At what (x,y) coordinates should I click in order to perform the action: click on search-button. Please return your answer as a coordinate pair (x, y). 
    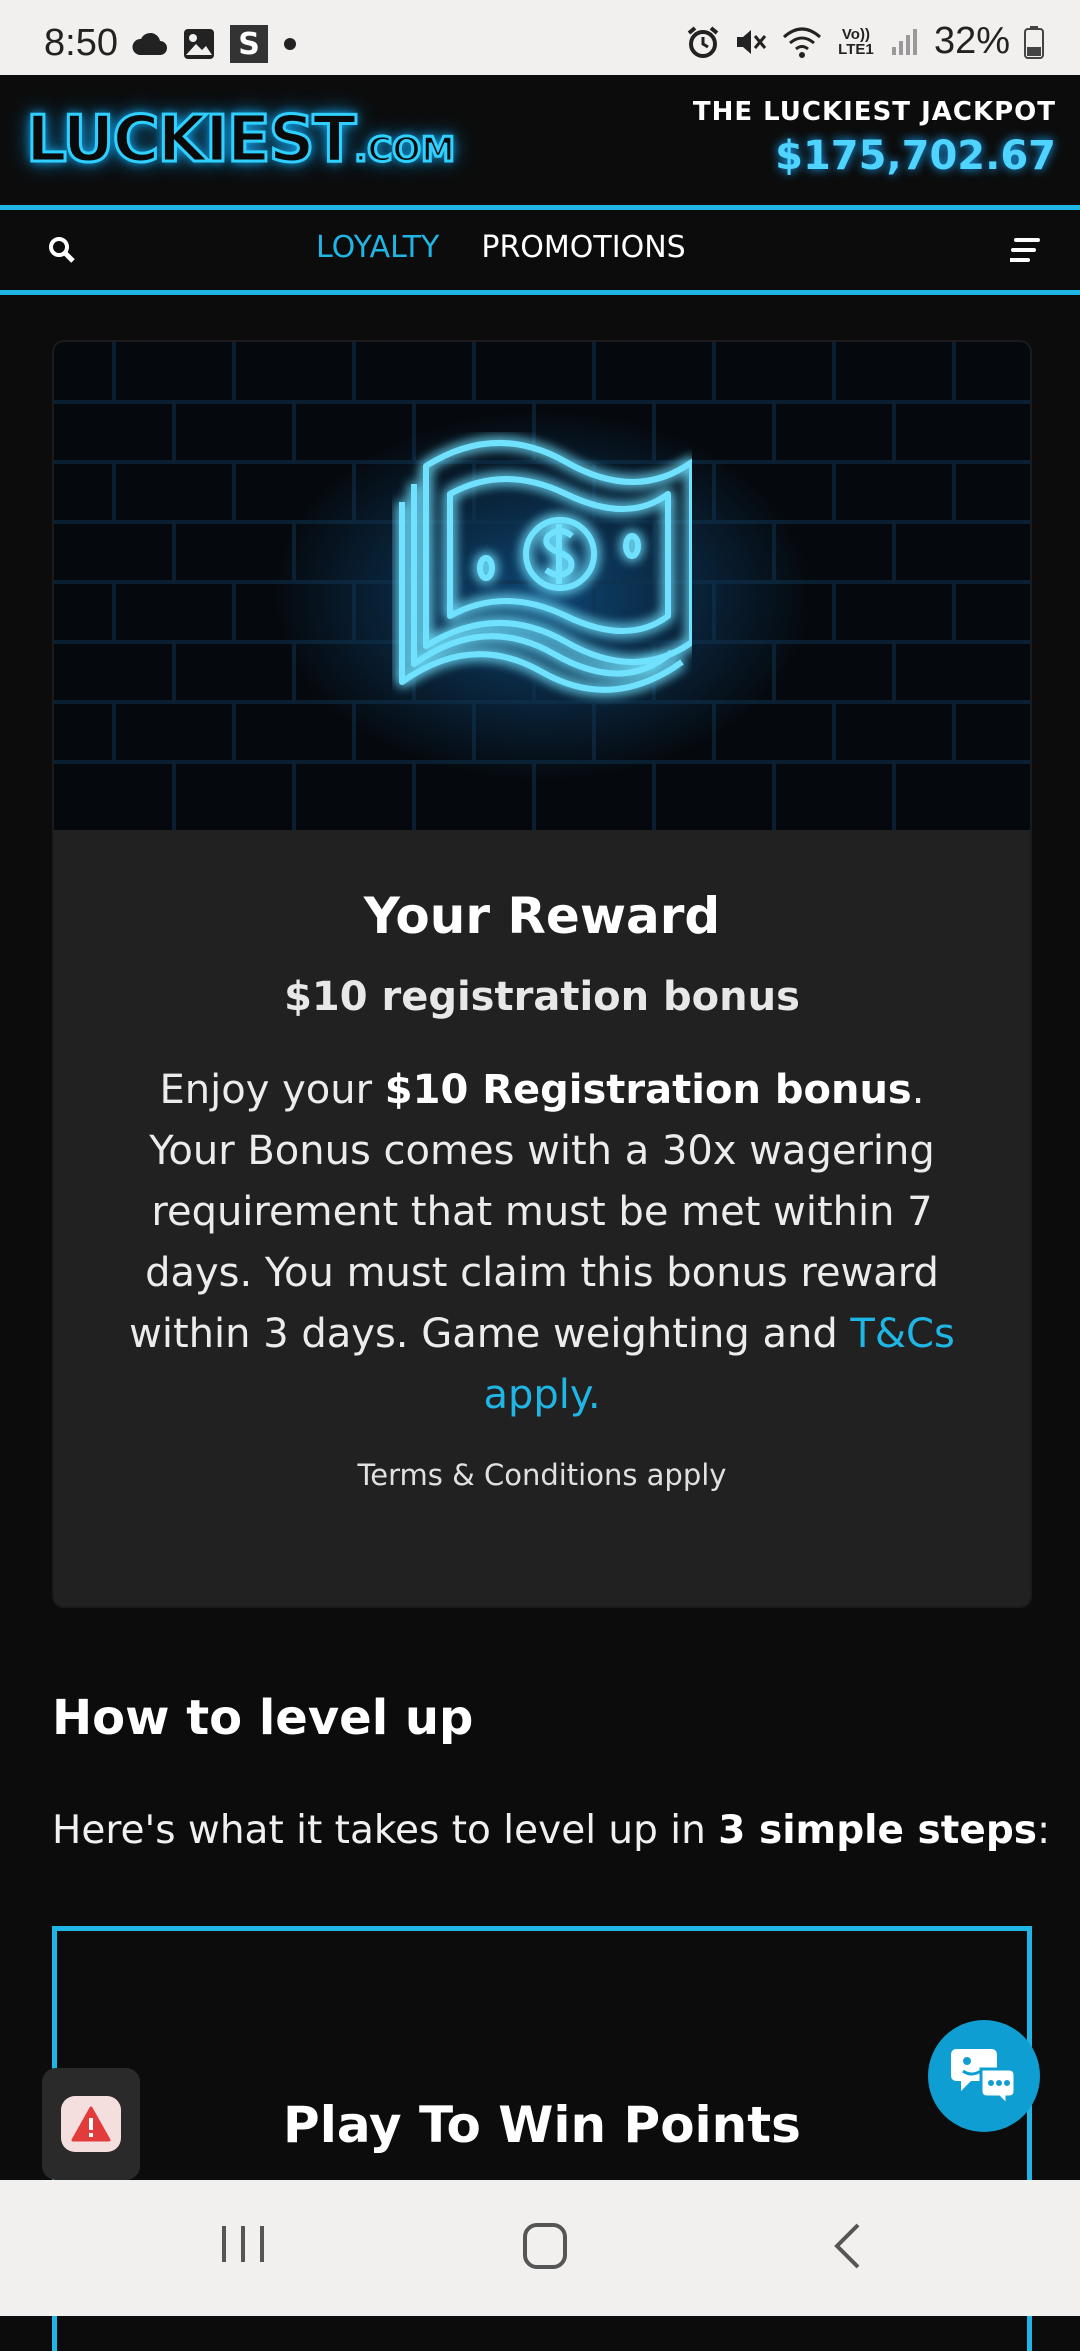
    Looking at the image, I should click on (62, 252).